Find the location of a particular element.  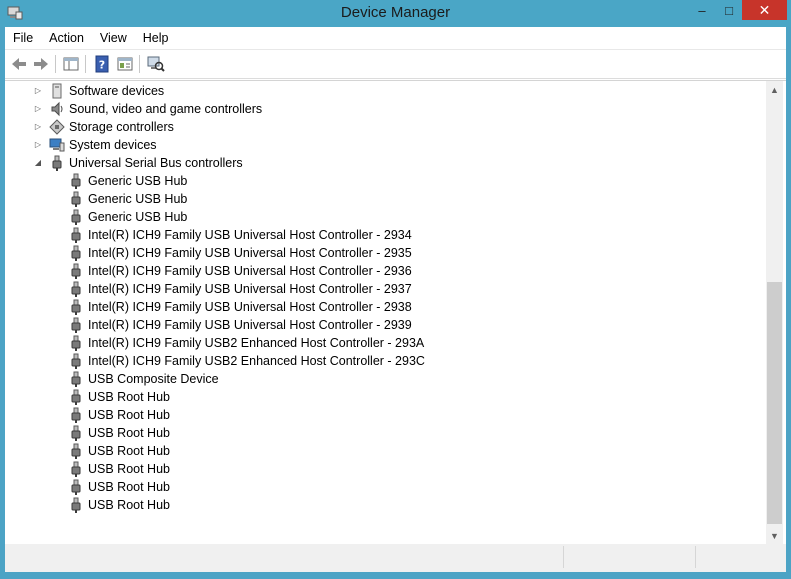

menu-bar: File Action View Help is located at coordinates (395, 38).